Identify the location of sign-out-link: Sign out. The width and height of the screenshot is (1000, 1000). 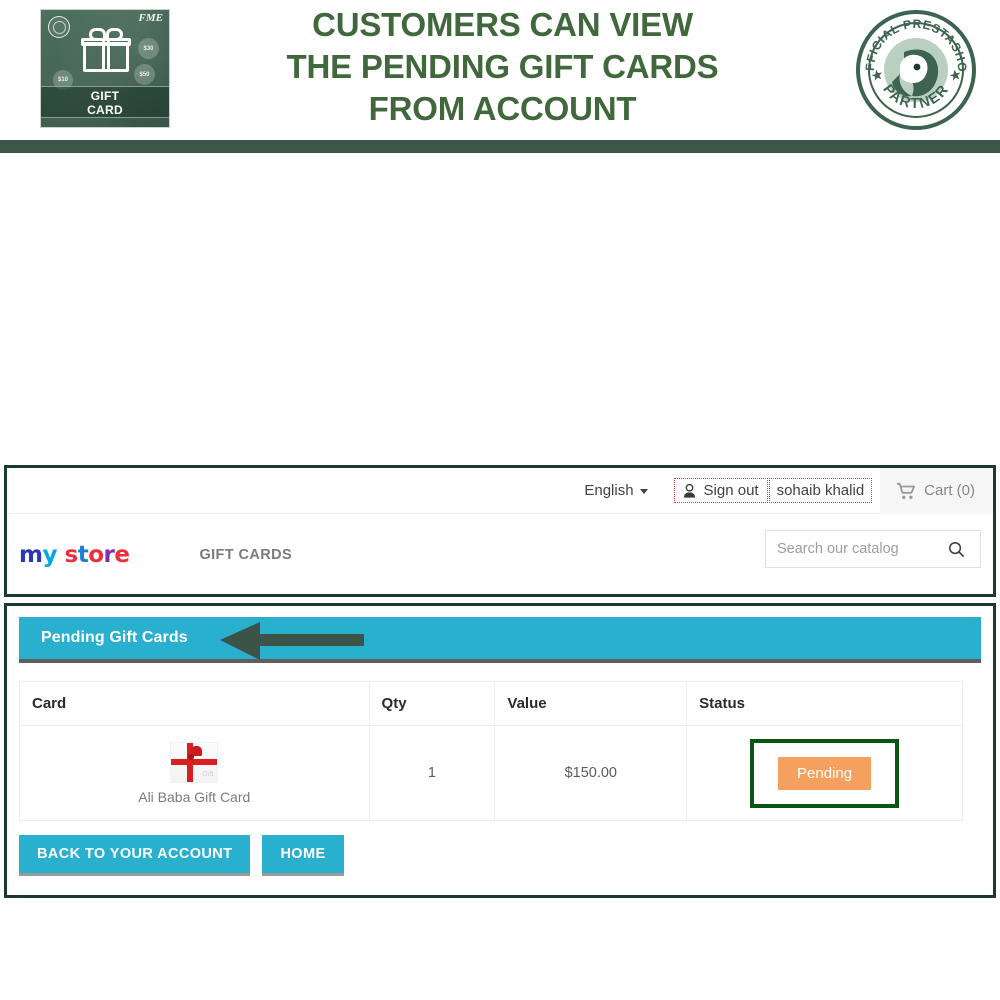
(720, 490).